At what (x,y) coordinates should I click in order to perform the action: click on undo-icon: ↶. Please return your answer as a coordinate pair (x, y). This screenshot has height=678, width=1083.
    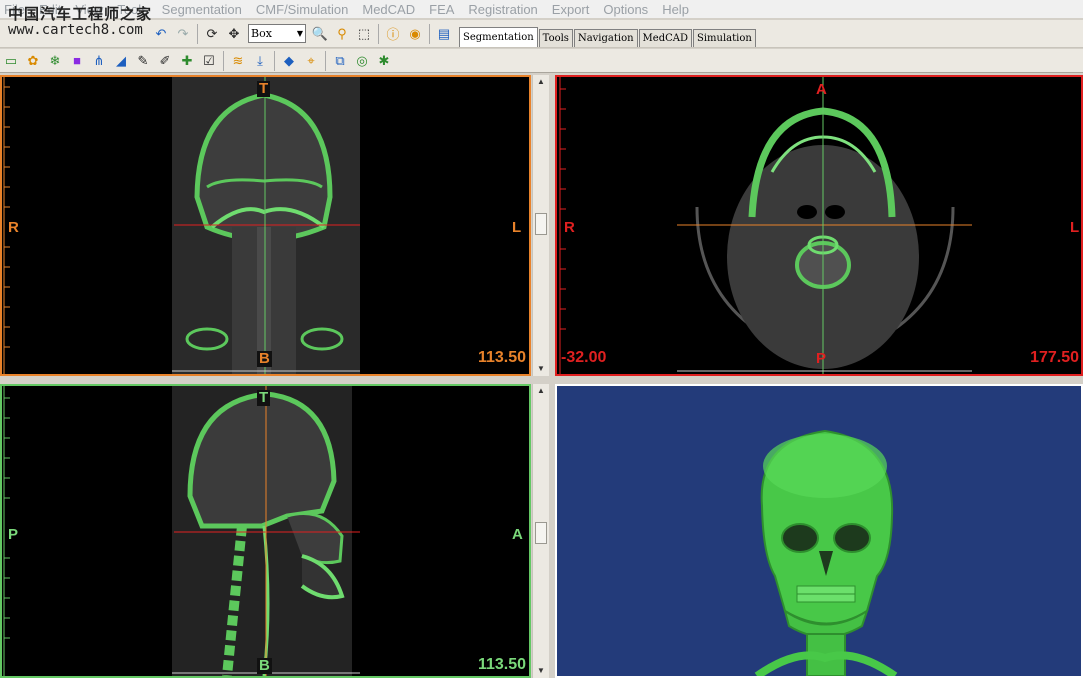
    Looking at the image, I should click on (161, 34).